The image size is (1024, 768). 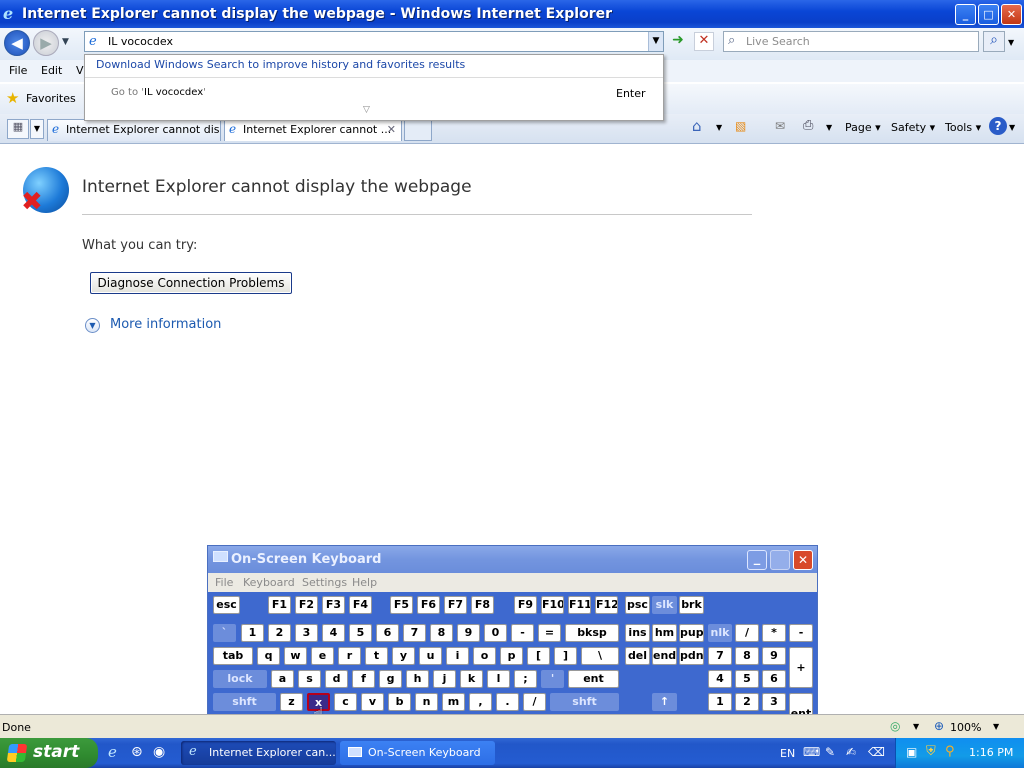 What do you see at coordinates (18, 70) in the screenshot?
I see `menu-file: File` at bounding box center [18, 70].